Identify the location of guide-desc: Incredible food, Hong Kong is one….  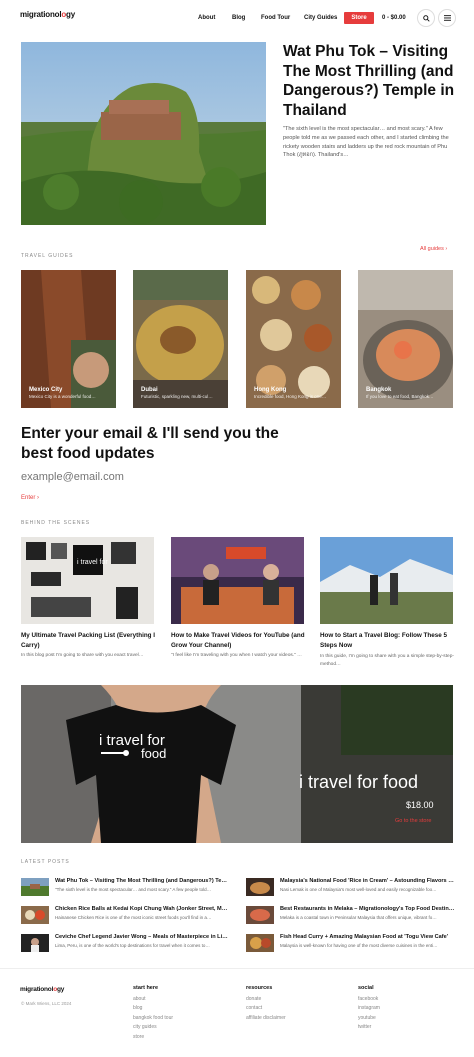
(290, 396).